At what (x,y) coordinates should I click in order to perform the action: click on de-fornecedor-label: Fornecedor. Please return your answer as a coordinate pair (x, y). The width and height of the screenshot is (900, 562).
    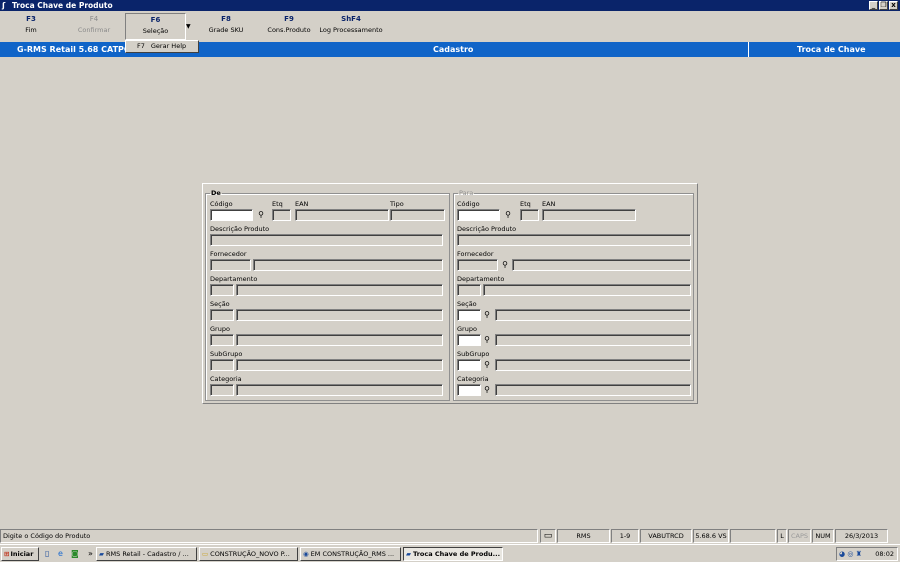
    Looking at the image, I should click on (228, 254).